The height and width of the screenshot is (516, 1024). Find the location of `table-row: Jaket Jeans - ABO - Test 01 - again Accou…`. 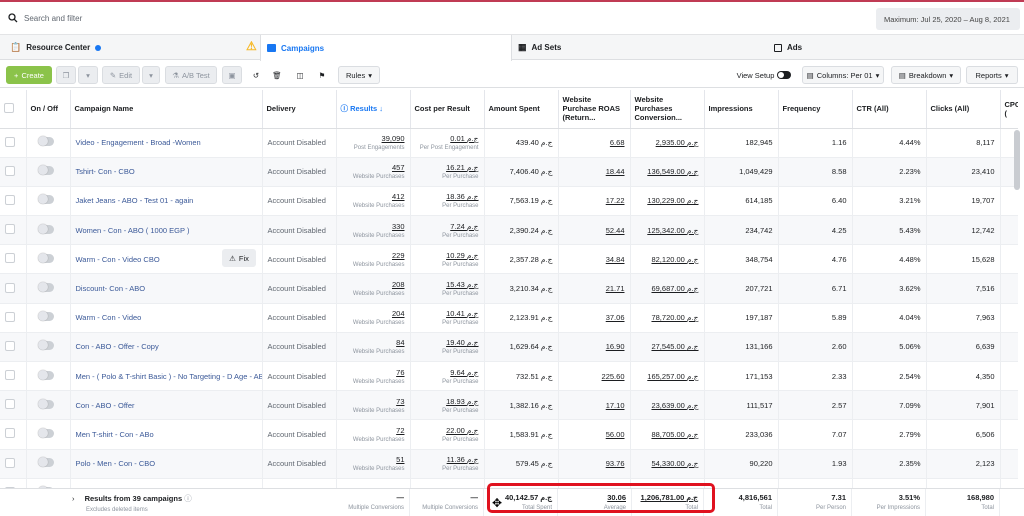

table-row: Jaket Jeans - ABO - Test 01 - again Accou… is located at coordinates (512, 201).